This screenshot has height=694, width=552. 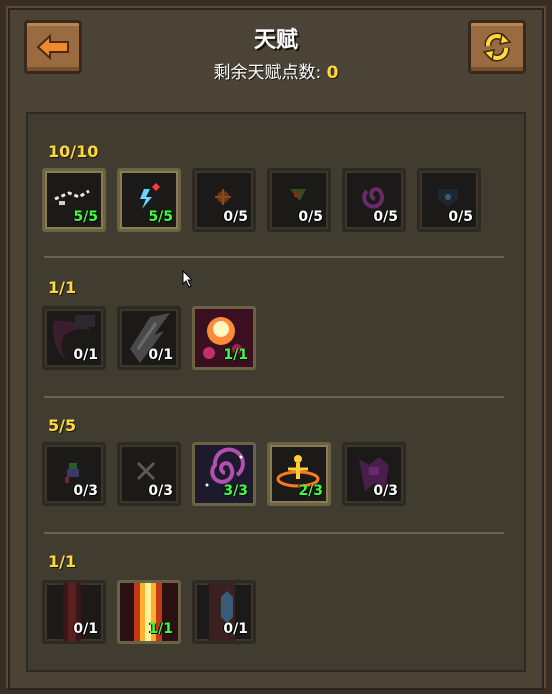 I want to click on remaining-label: 剩余天赋点数:, so click(x=270, y=73).